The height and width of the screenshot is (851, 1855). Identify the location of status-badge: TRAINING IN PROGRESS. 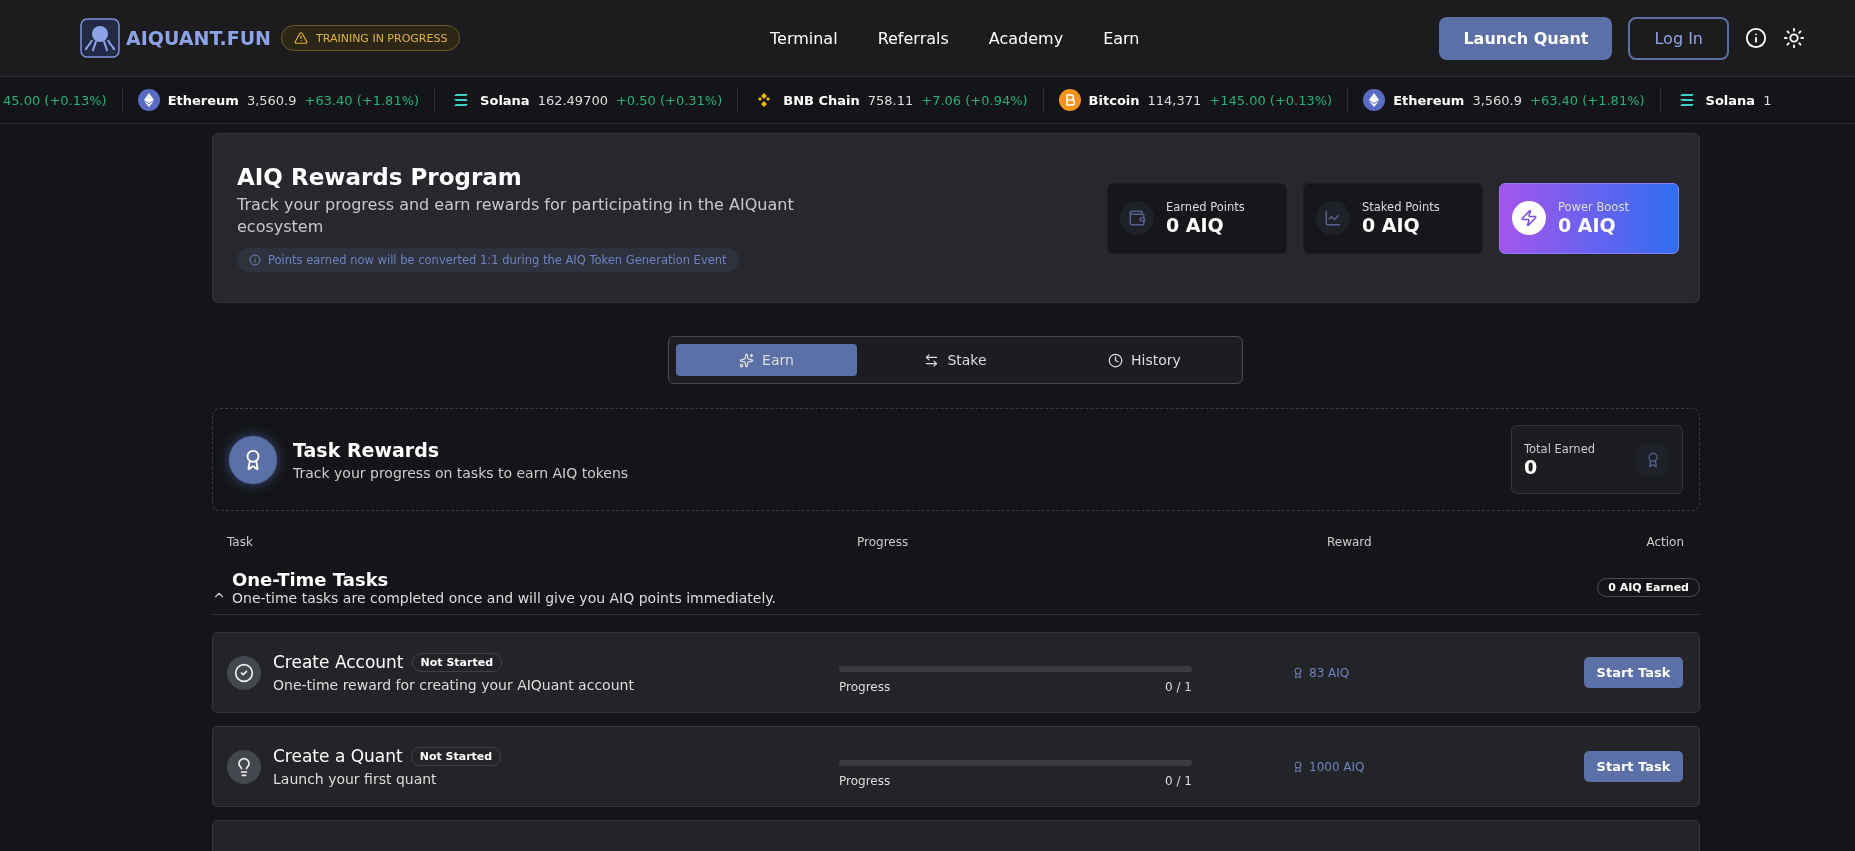
(371, 38).